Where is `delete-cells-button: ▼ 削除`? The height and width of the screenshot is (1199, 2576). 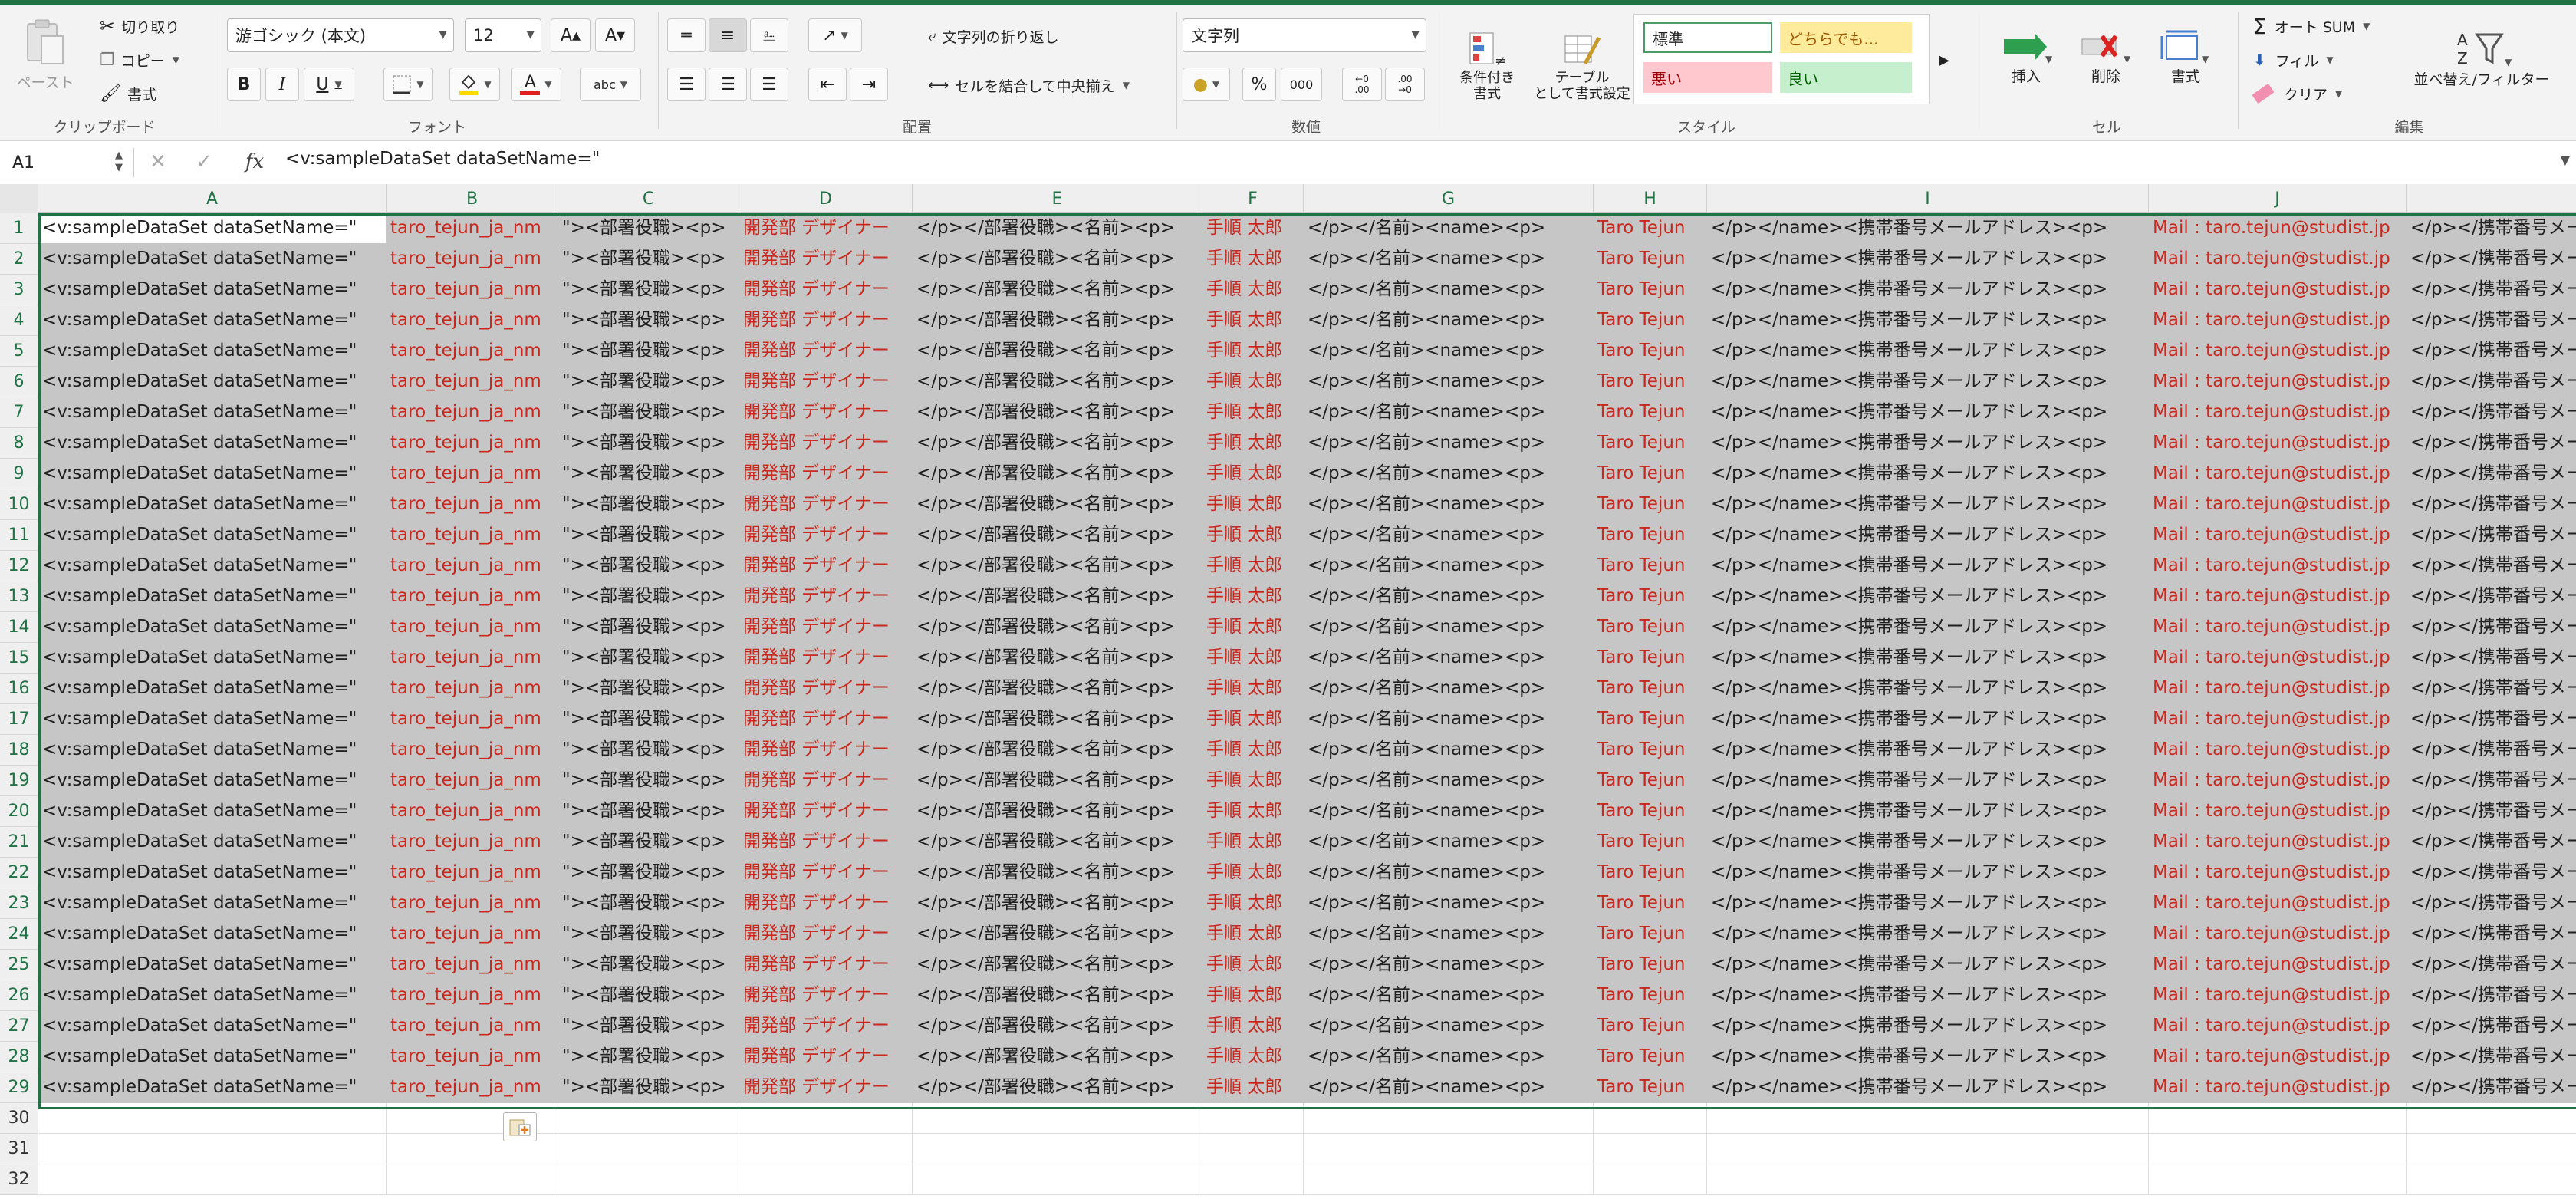
delete-cells-button: ▼ 削除 is located at coordinates (2106, 57).